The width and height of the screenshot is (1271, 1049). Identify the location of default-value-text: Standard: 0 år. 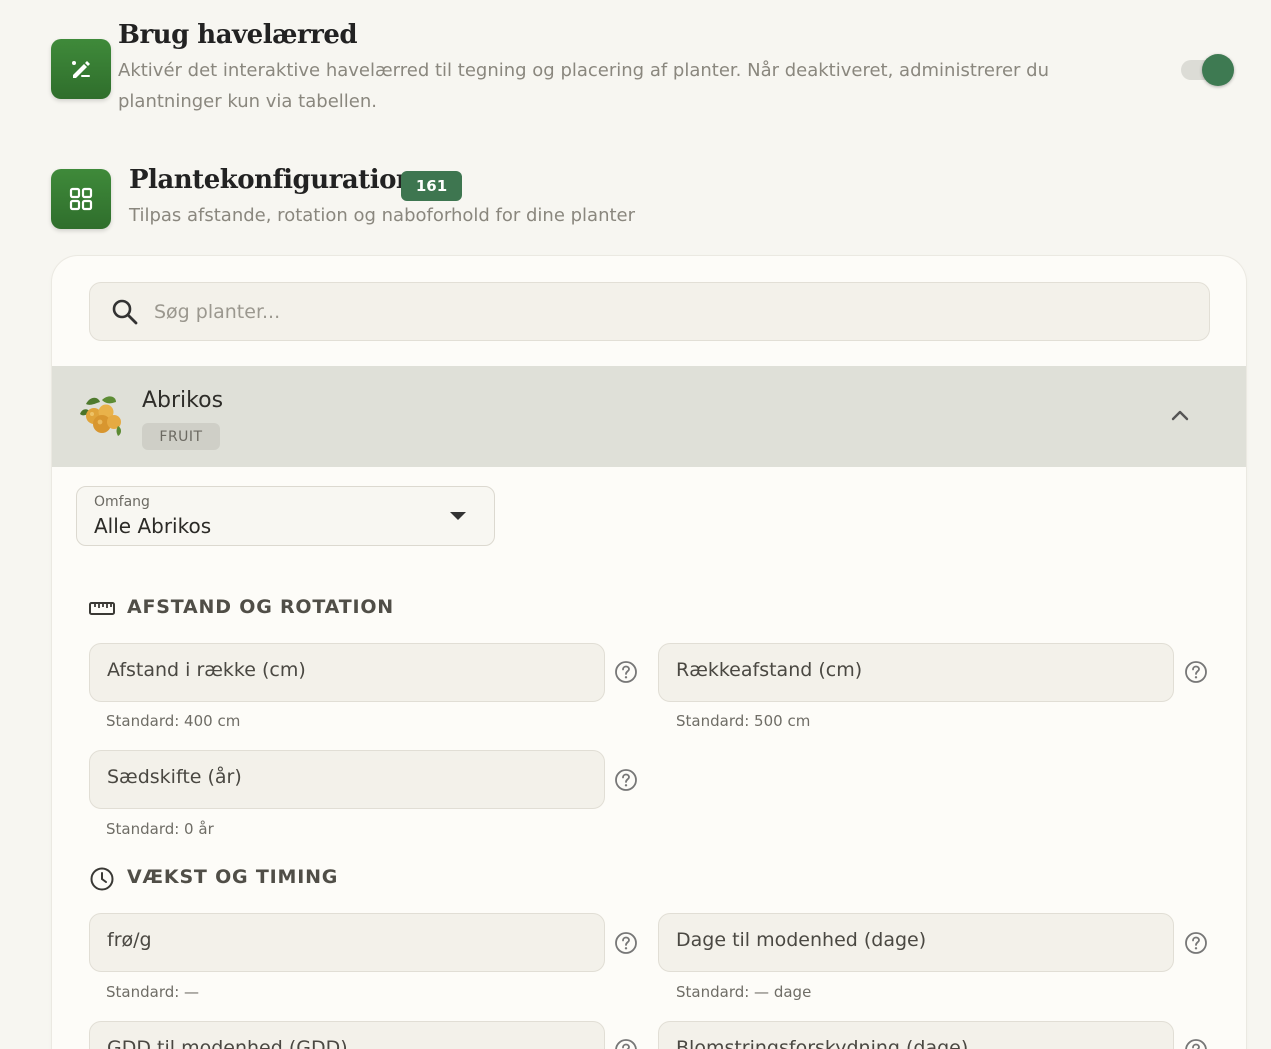
(160, 829).